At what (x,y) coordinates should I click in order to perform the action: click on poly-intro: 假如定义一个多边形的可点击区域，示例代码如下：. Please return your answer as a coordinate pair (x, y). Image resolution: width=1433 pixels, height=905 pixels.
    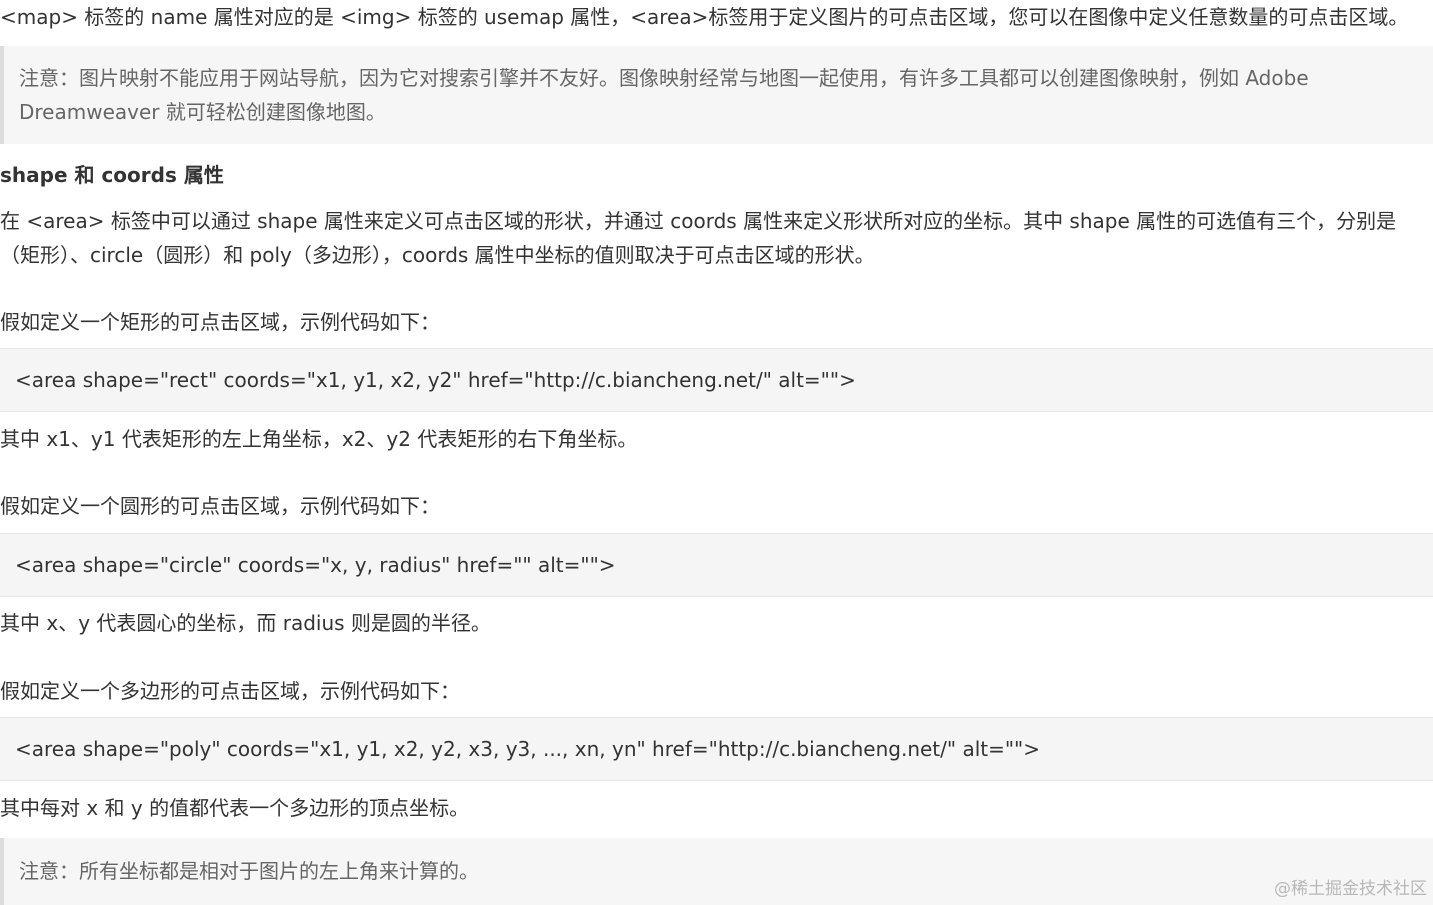
    Looking at the image, I should click on (230, 691).